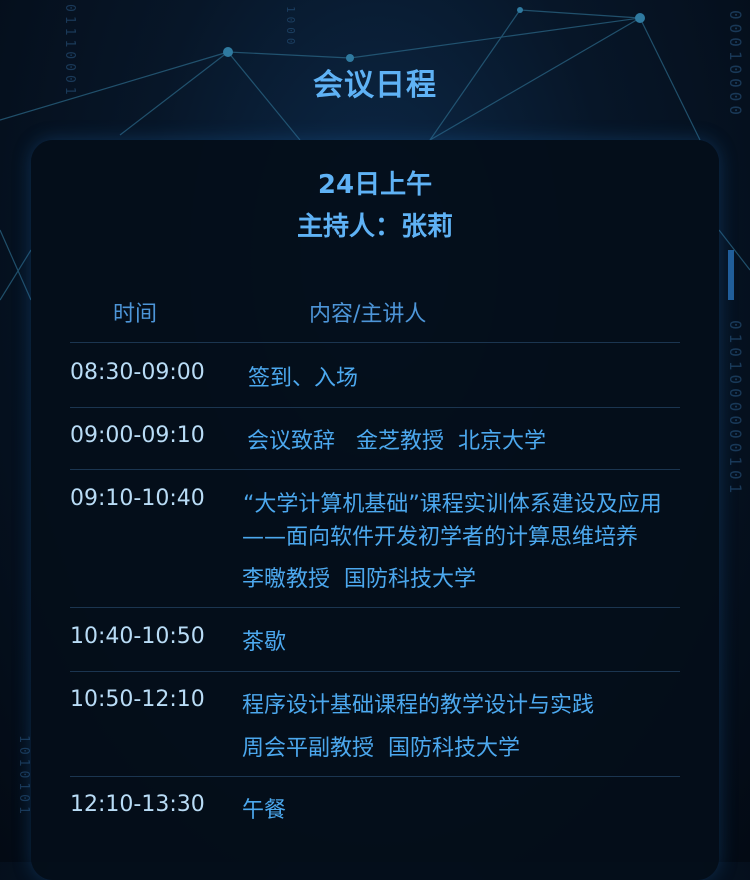 The image size is (750, 880). I want to click on row-speaker: 周会平副教授 国防科技大学, so click(381, 748).